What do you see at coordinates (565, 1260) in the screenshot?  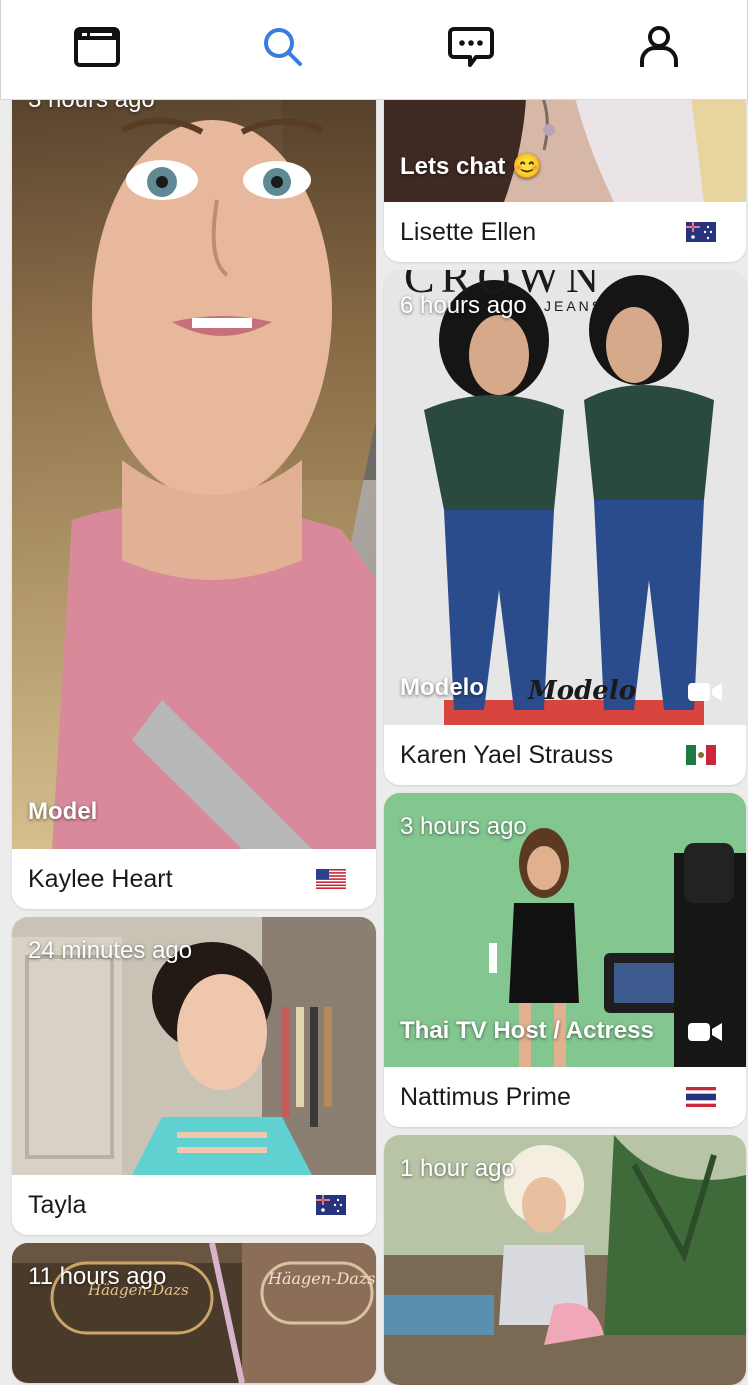 I see `profile-card-bottom-right: 1 hour ago` at bounding box center [565, 1260].